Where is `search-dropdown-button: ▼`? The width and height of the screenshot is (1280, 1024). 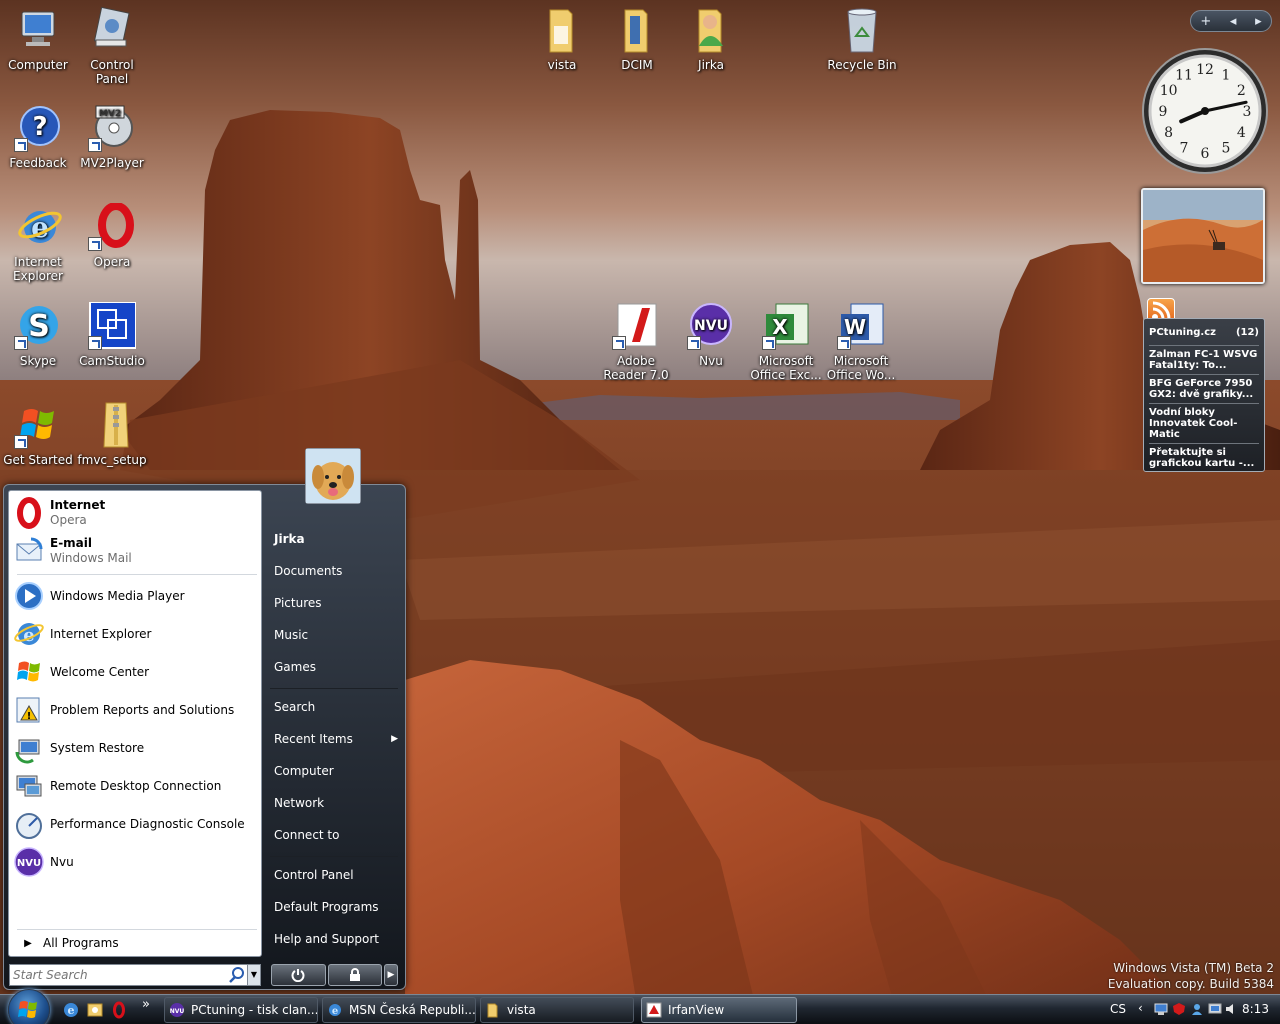 search-dropdown-button: ▼ is located at coordinates (254, 975).